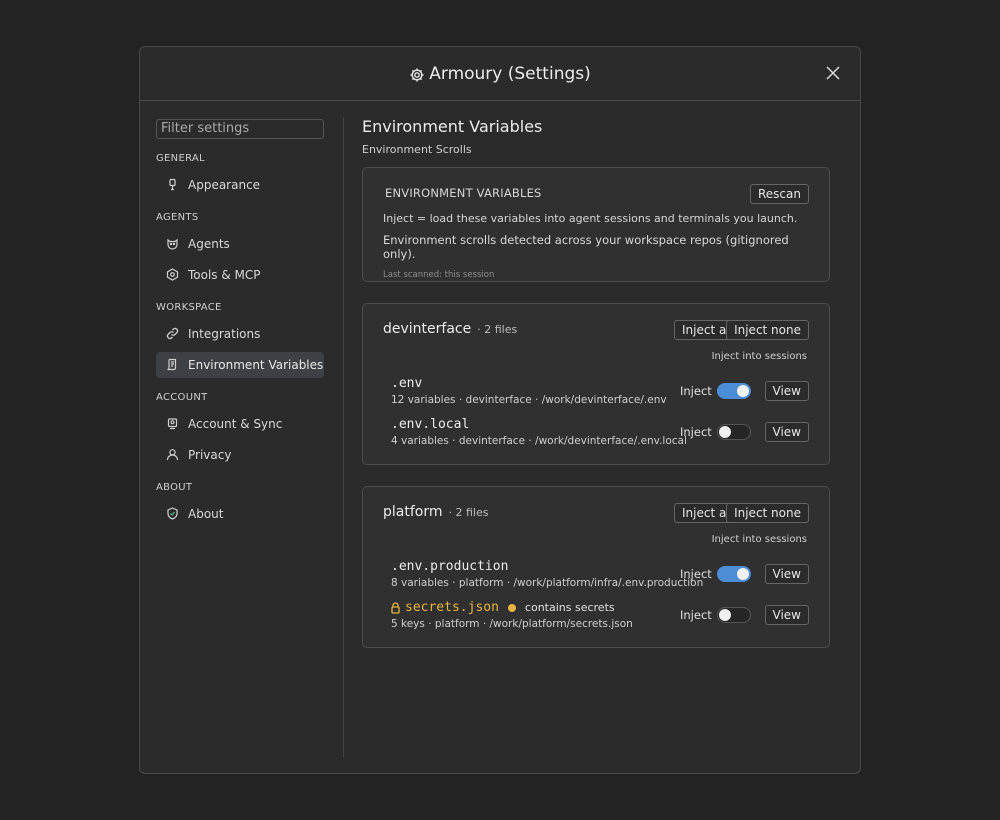  Describe the element at coordinates (224, 333) in the screenshot. I see `sidebar-item-label: Integrations` at that location.